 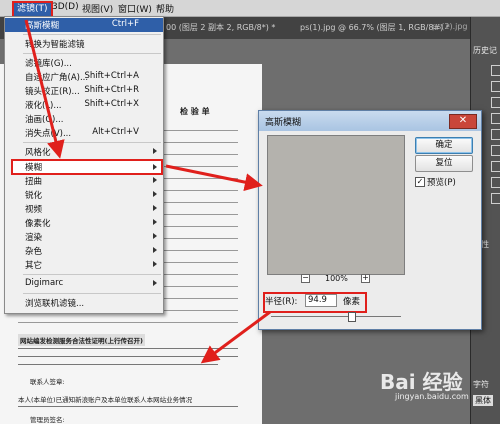 I want to click on menu-item-lens-correction: 镜头校正(R)... Shift+Ctrl+R, so click(x=84, y=91).